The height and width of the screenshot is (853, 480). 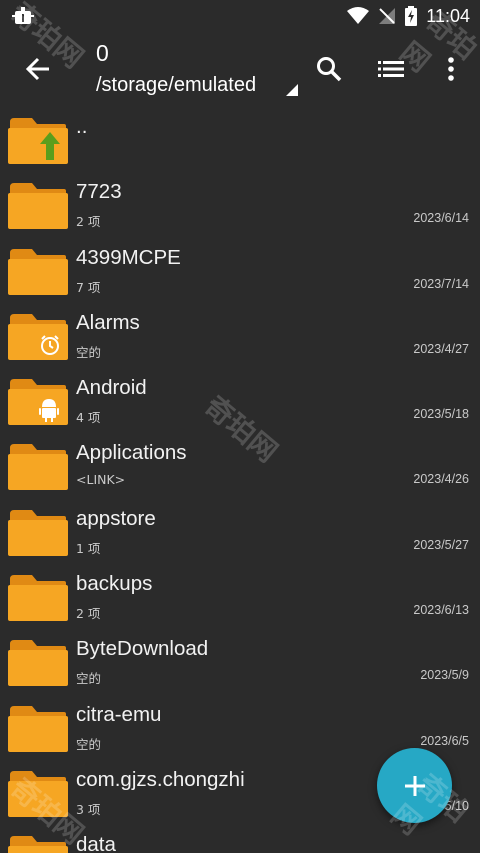 I want to click on back-button, so click(x=38, y=69).